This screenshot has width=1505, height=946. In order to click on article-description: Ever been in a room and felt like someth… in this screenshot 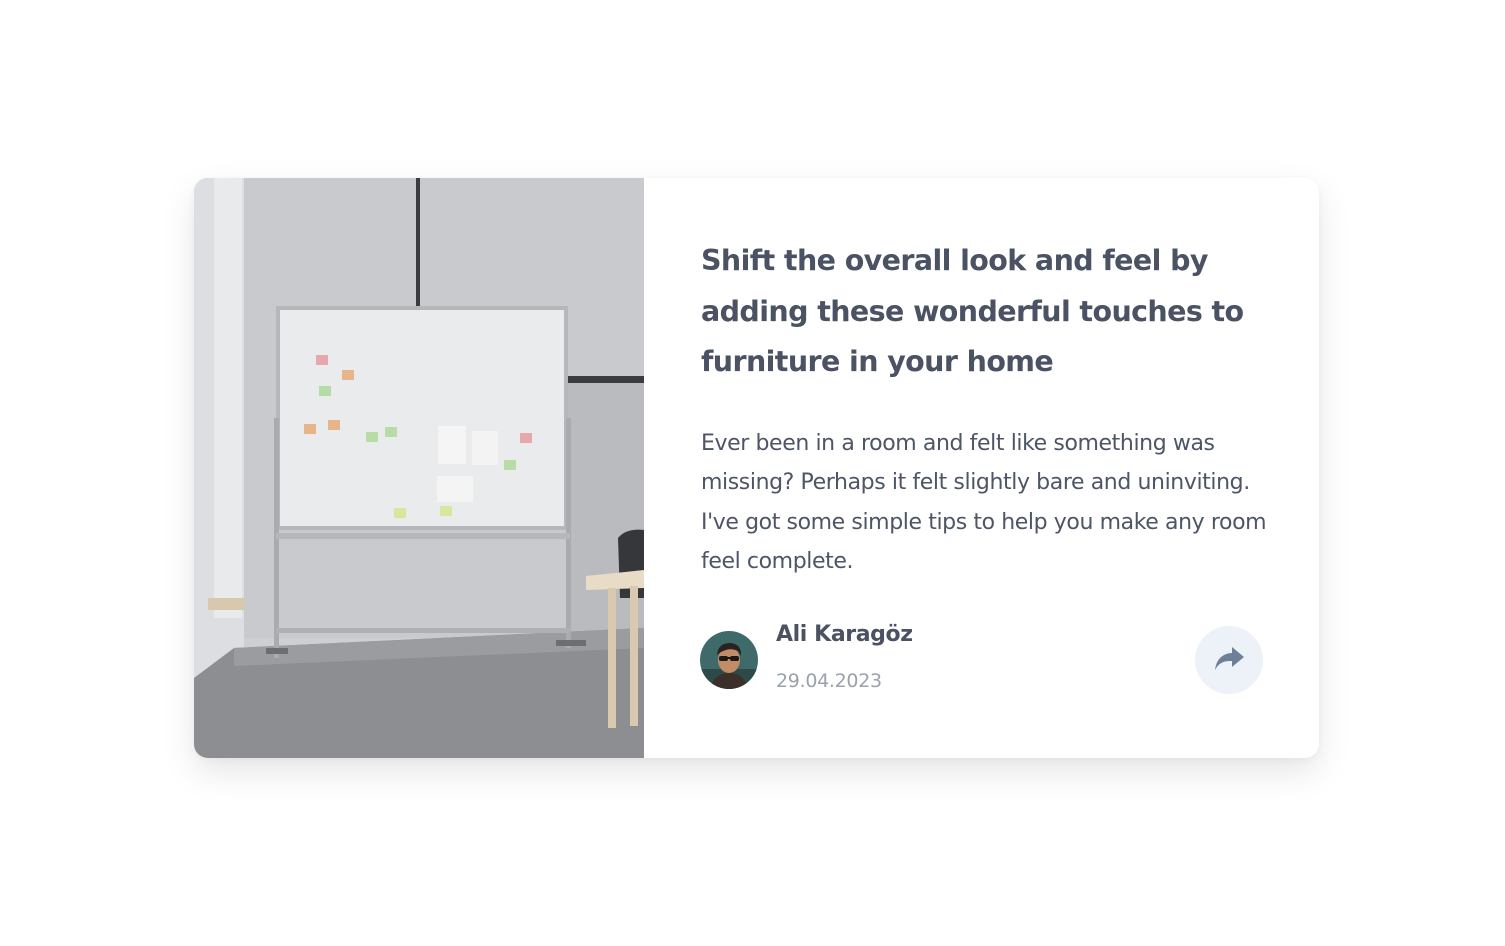, I will do `click(984, 502)`.